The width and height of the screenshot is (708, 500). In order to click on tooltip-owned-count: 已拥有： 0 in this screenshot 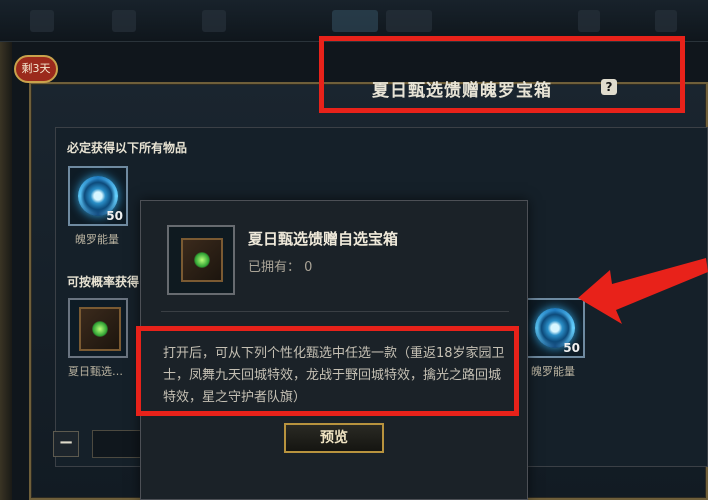, I will do `click(280, 267)`.